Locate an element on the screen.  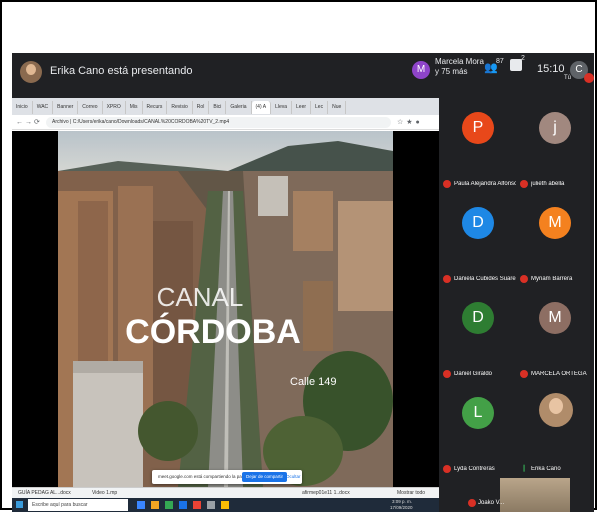
participant-avatar: P is located at coordinates (478, 128).